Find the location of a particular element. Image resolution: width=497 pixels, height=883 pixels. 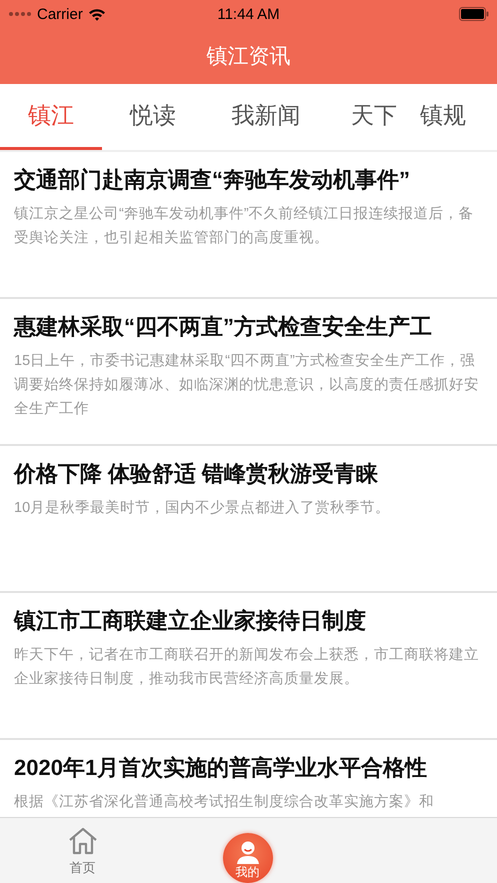

category-tab: 天下 is located at coordinates (374, 117).